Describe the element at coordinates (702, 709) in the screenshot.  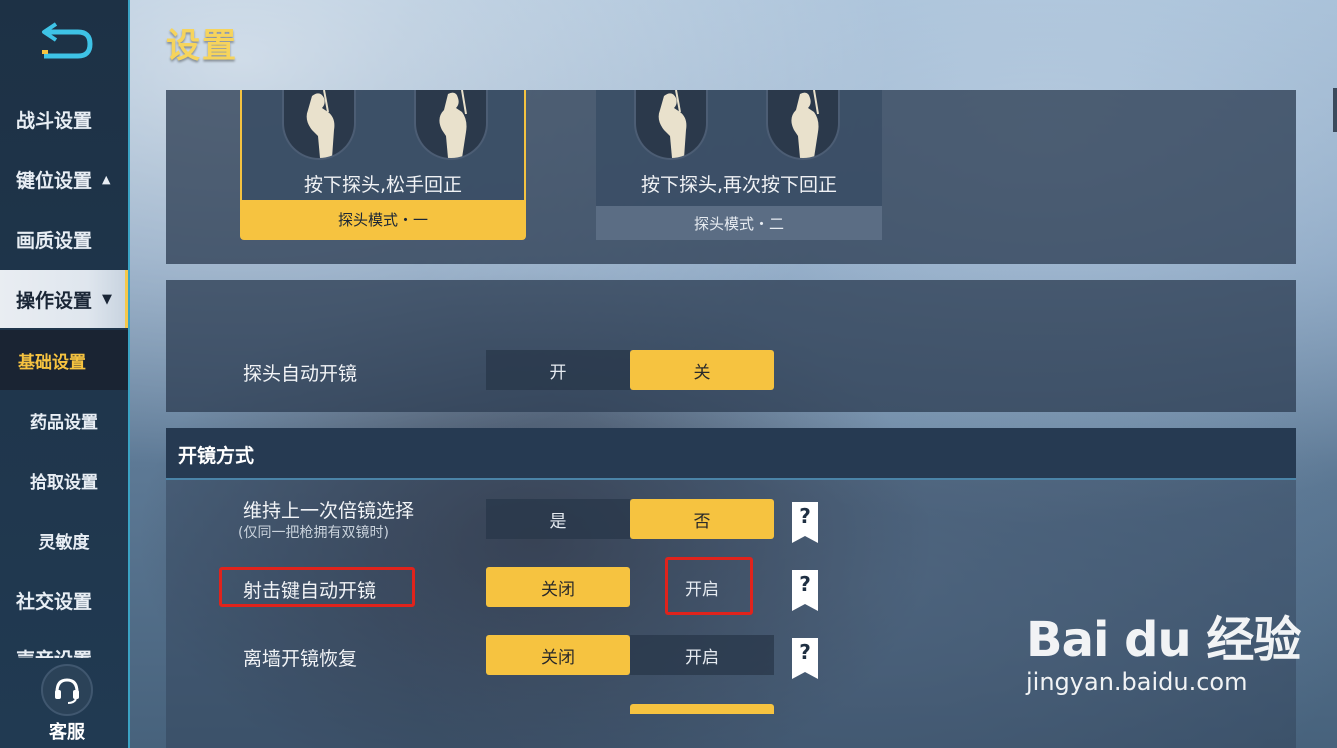
I see `next-row-toggle-partial` at that location.